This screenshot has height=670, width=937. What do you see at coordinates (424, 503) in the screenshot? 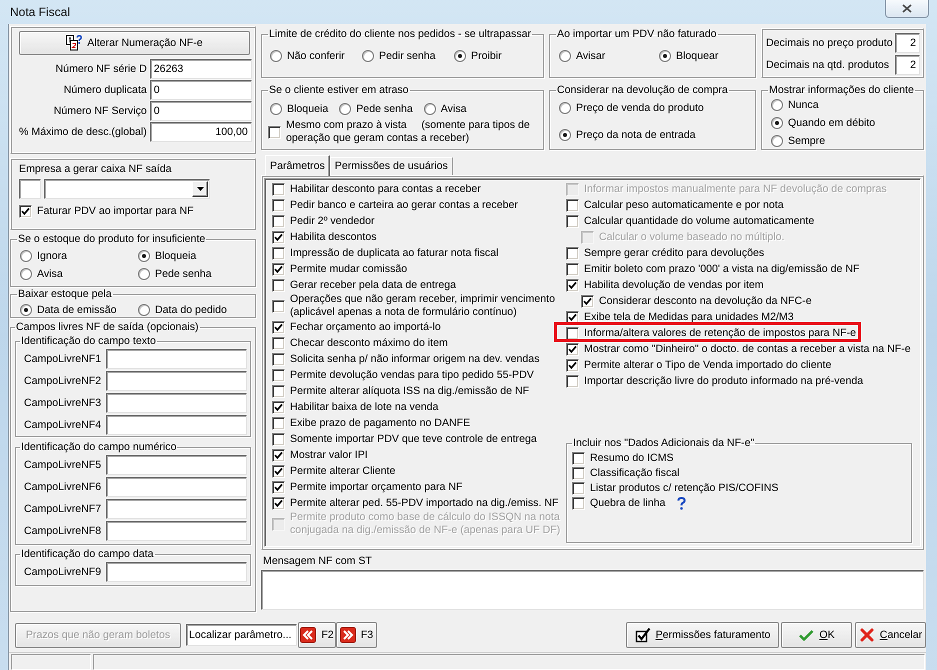
I see `checkbox-label: Permite alterar ped. 55-PDV importado na dig./emiss. NF` at bounding box center [424, 503].